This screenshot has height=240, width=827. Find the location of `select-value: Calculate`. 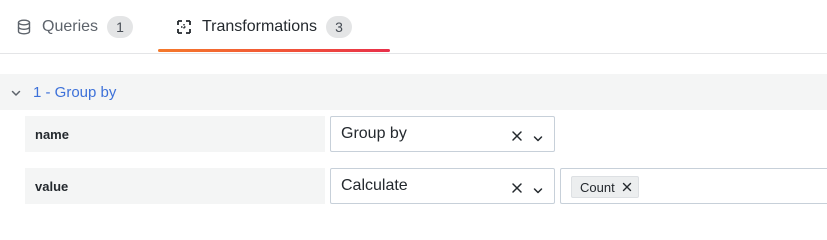

select-value: Calculate is located at coordinates (374, 185).